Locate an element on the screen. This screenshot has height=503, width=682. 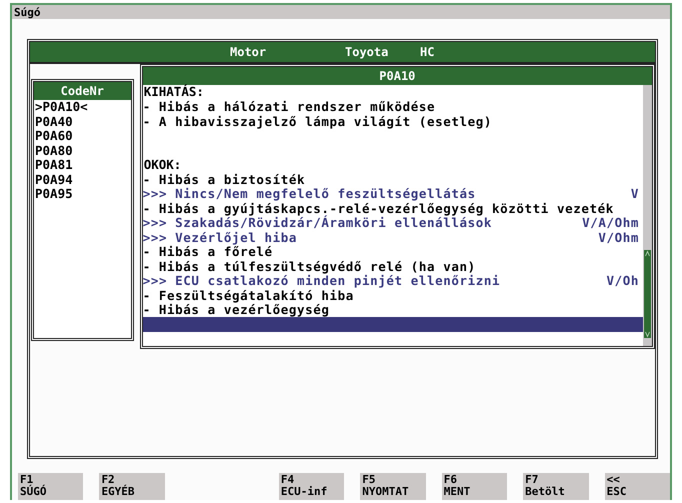
check-text: Nincs/Nem megfelelő feszültségellátás is located at coordinates (325, 194).